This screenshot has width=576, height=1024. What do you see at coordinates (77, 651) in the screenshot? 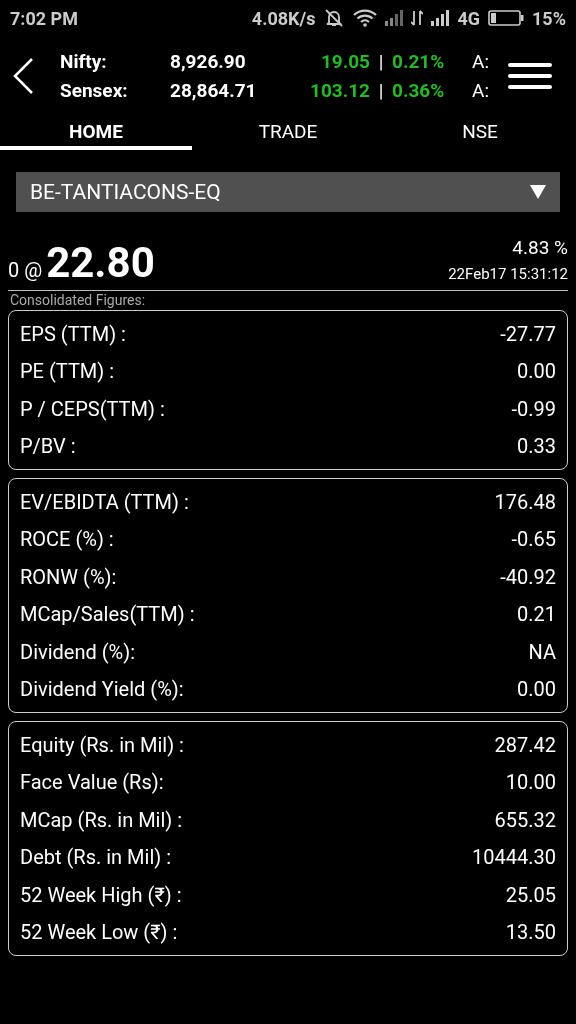
I see `metric-label: Dividend (%):` at bounding box center [77, 651].